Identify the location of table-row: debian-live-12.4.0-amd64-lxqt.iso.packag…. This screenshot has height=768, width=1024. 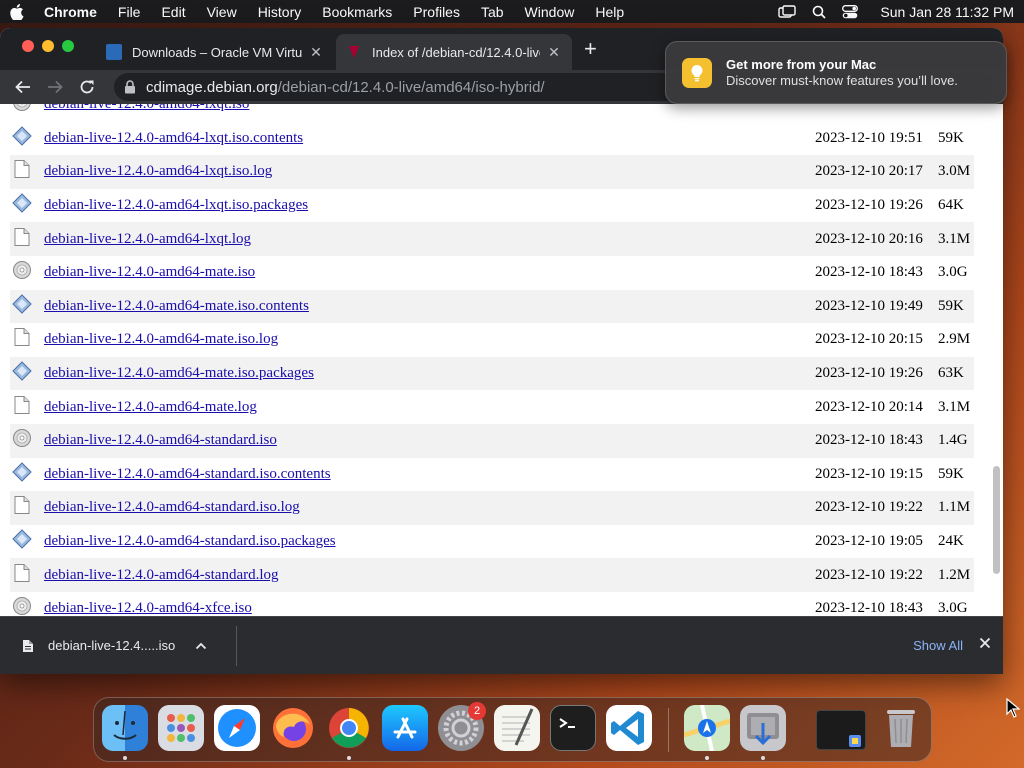
(492, 206).